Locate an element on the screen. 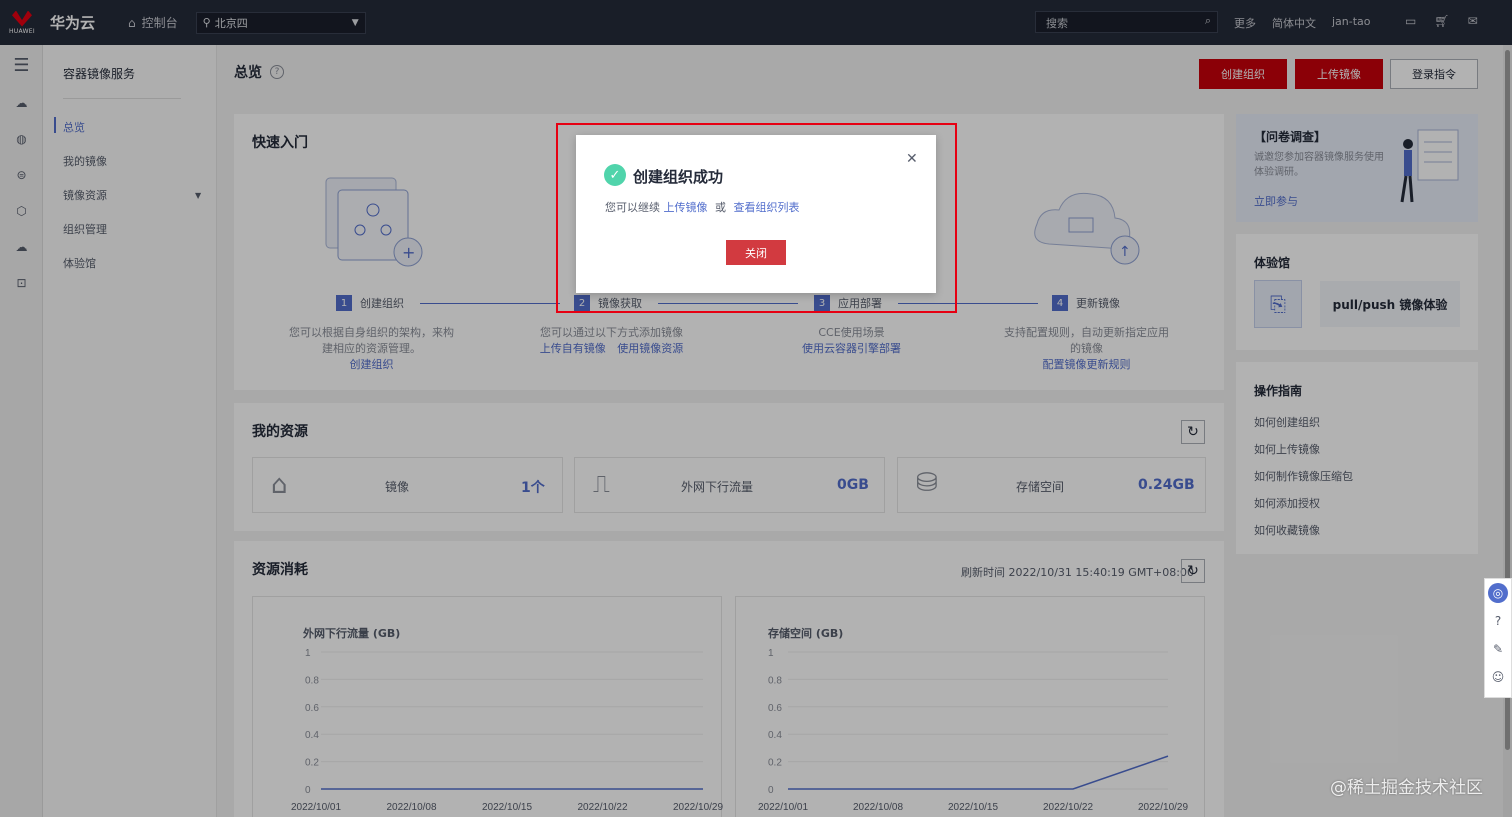 The height and width of the screenshot is (817, 1512). customer-service-icon: ◎ is located at coordinates (1498, 593).